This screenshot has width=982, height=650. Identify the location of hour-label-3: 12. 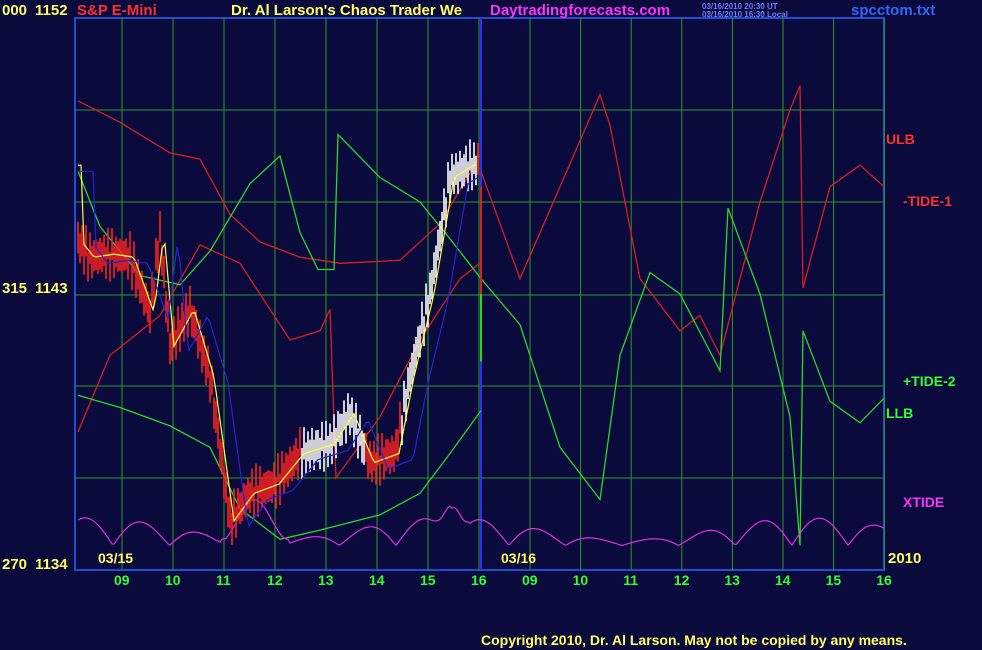
(275, 580).